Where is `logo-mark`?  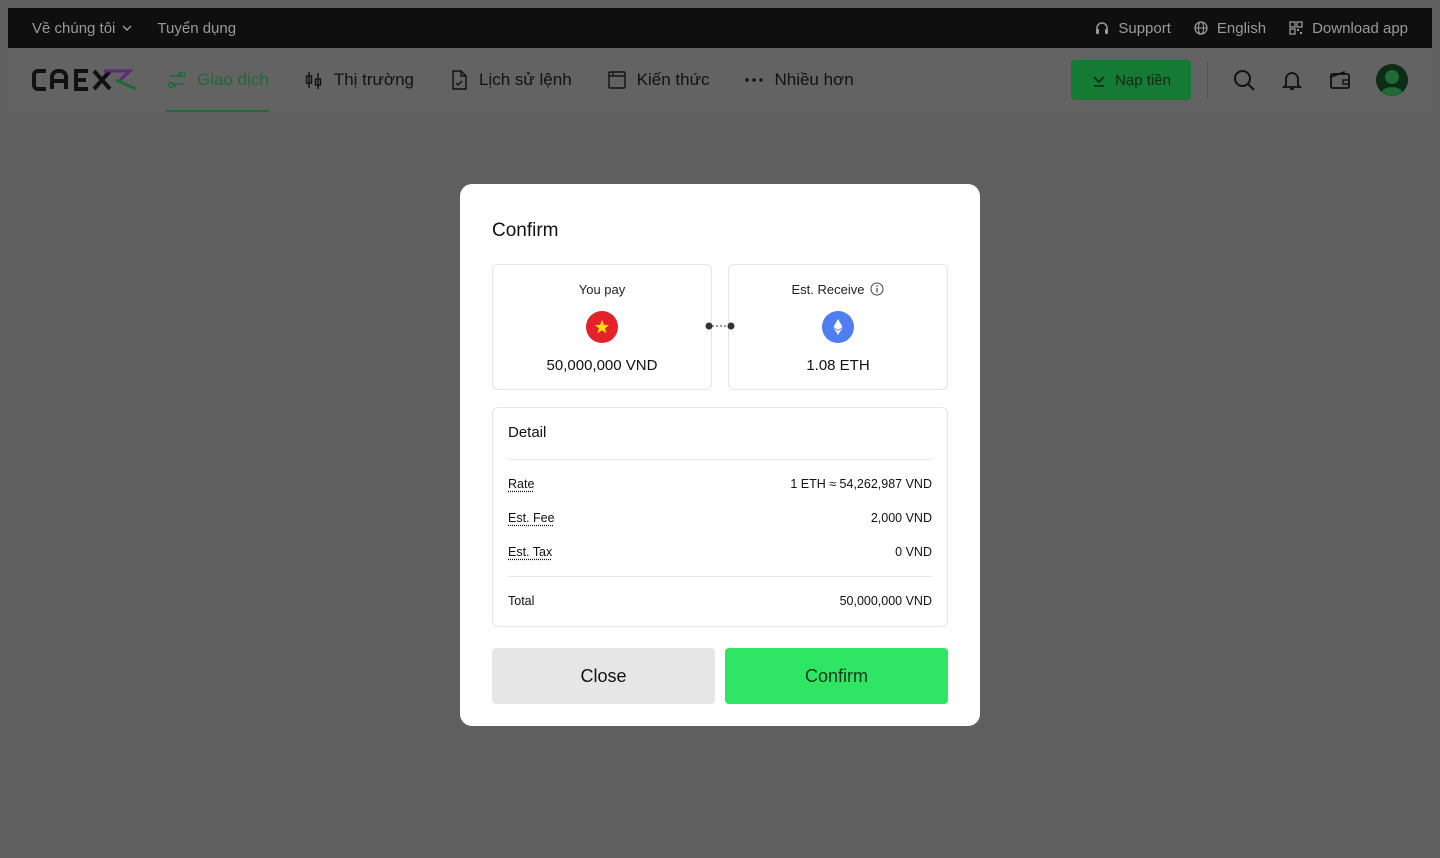
logo-mark is located at coordinates (84, 80).